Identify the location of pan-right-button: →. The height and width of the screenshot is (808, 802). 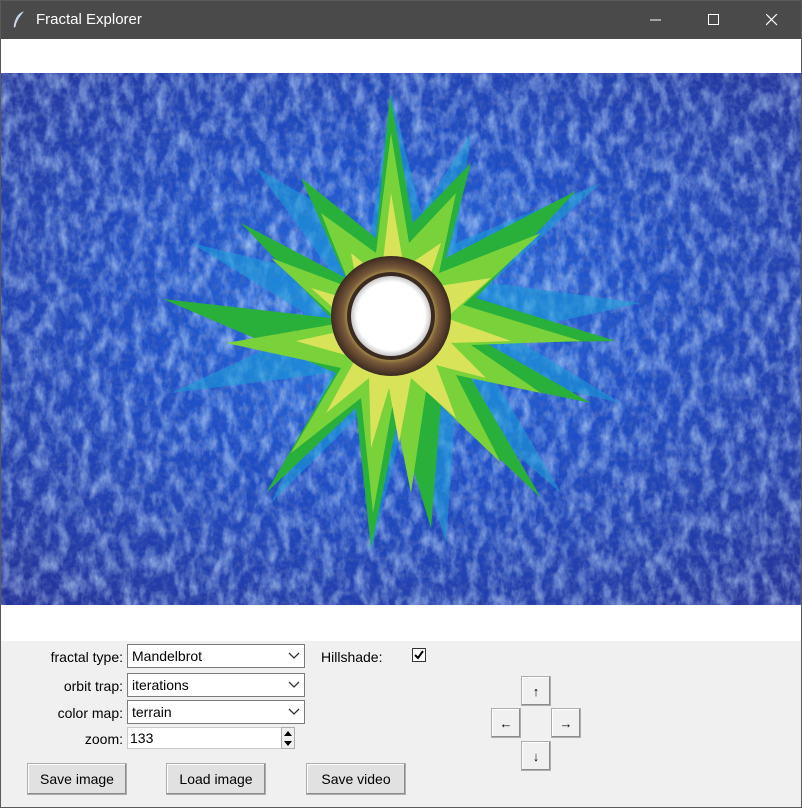
(566, 723).